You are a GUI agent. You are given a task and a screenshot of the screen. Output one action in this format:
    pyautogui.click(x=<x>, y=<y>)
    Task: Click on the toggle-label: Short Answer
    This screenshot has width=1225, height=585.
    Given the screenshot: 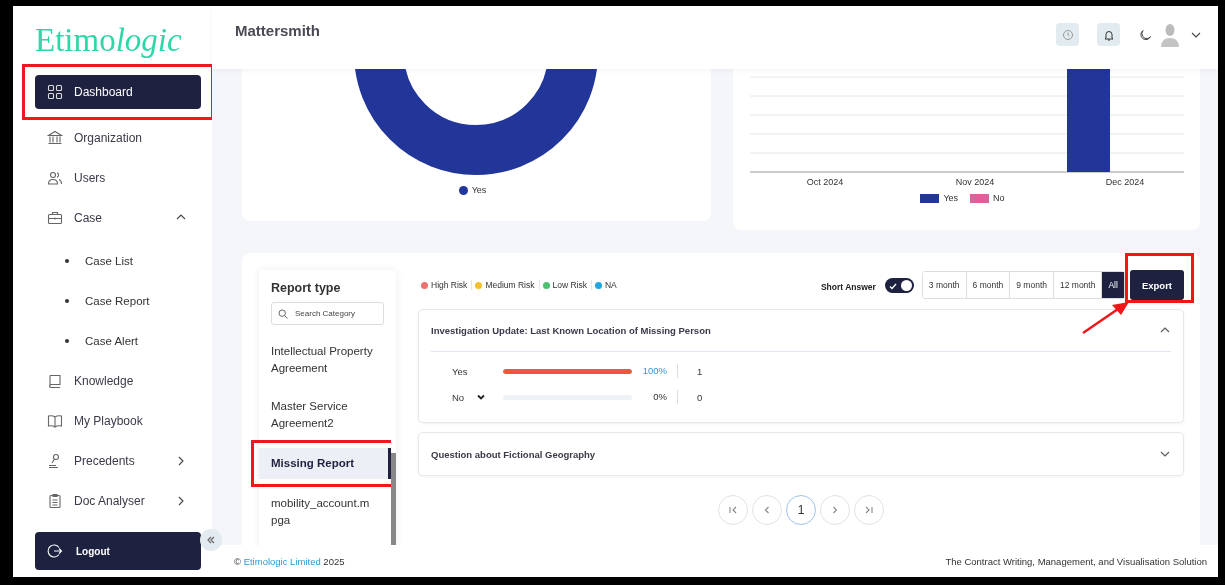 What is the action you would take?
    pyautogui.click(x=848, y=286)
    